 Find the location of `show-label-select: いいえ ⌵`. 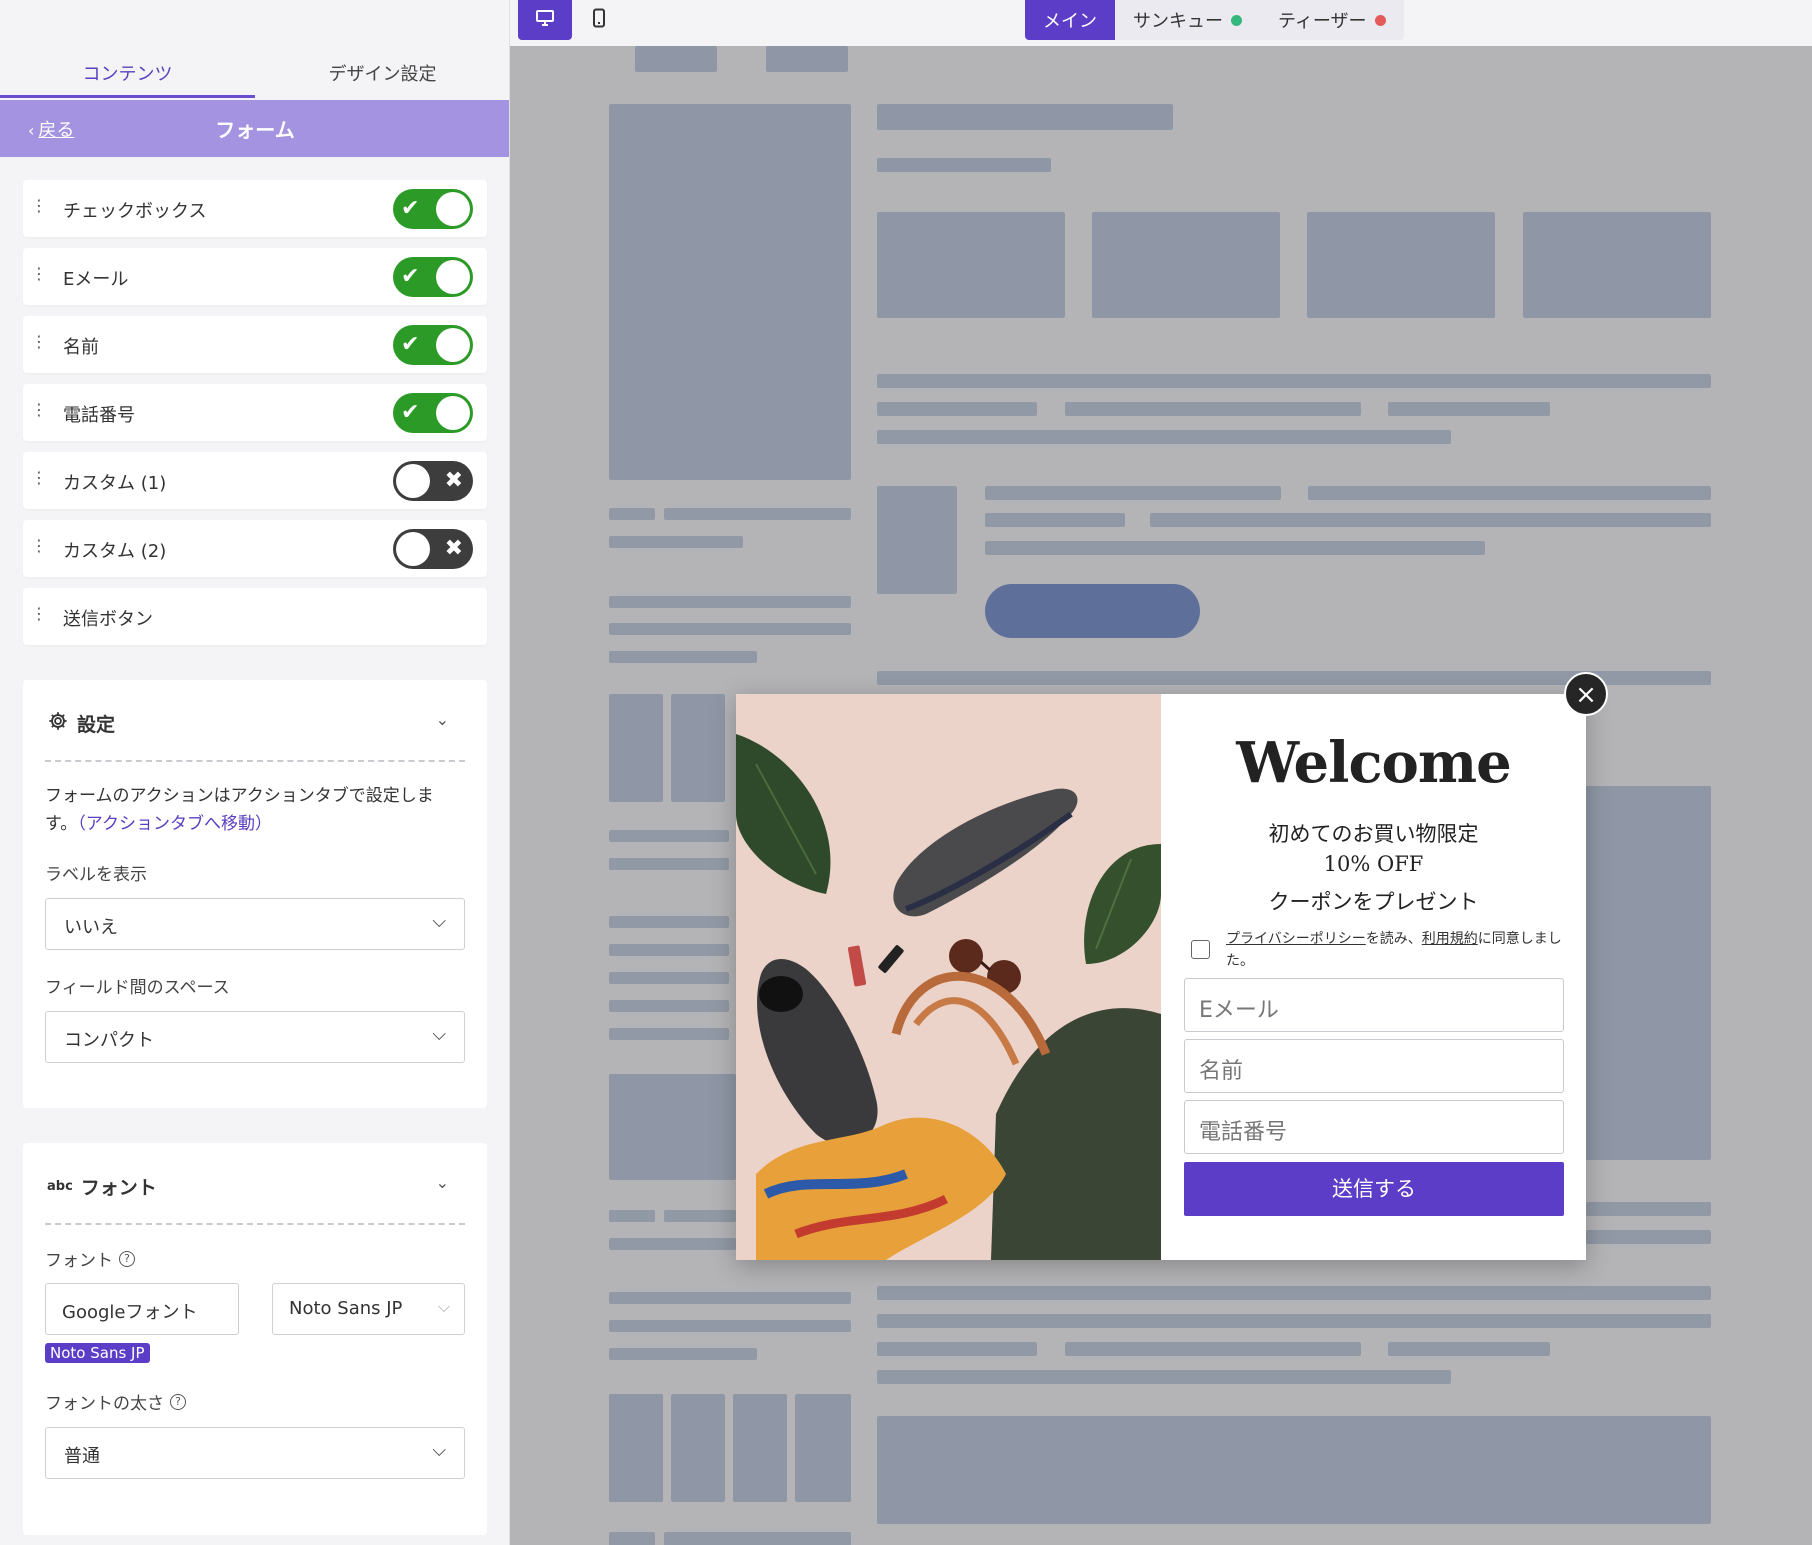

show-label-select: いいえ ⌵ is located at coordinates (255, 924).